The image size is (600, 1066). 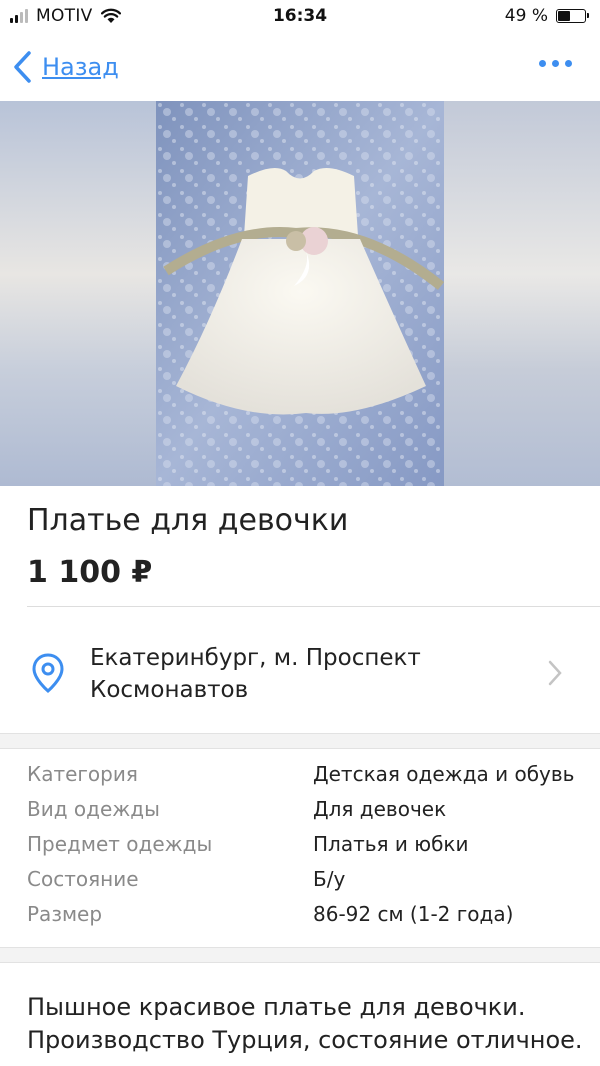 I want to click on battery-icon, so click(x=572, y=16).